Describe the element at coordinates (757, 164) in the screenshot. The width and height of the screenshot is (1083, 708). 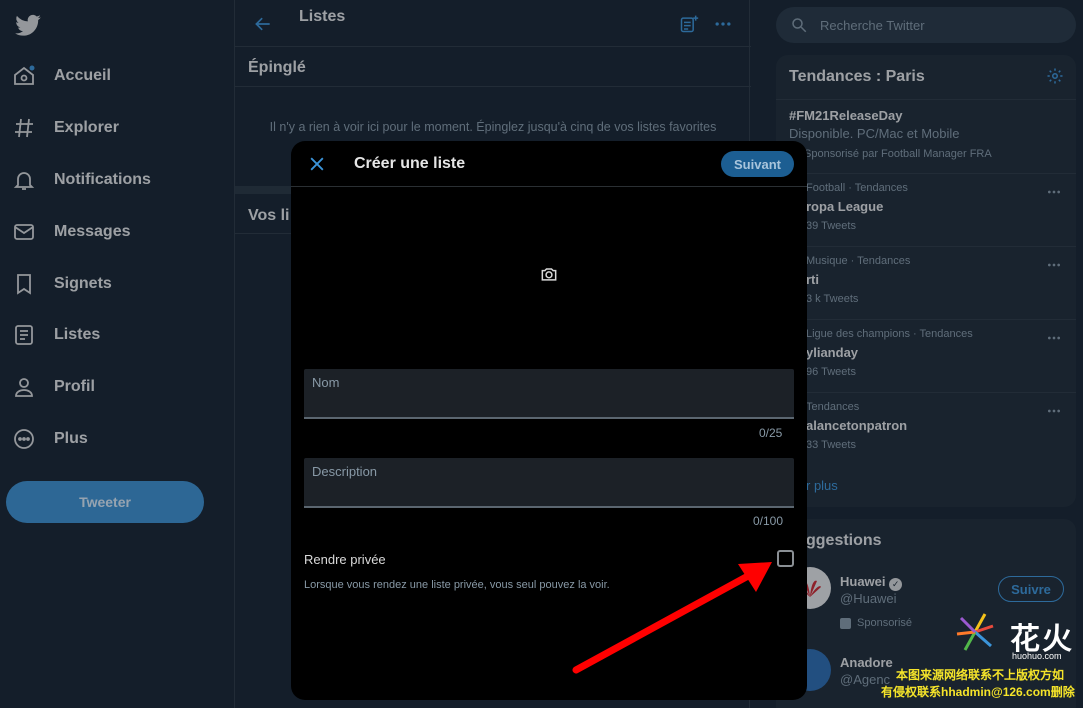
I see `next-button: Suivant` at that location.